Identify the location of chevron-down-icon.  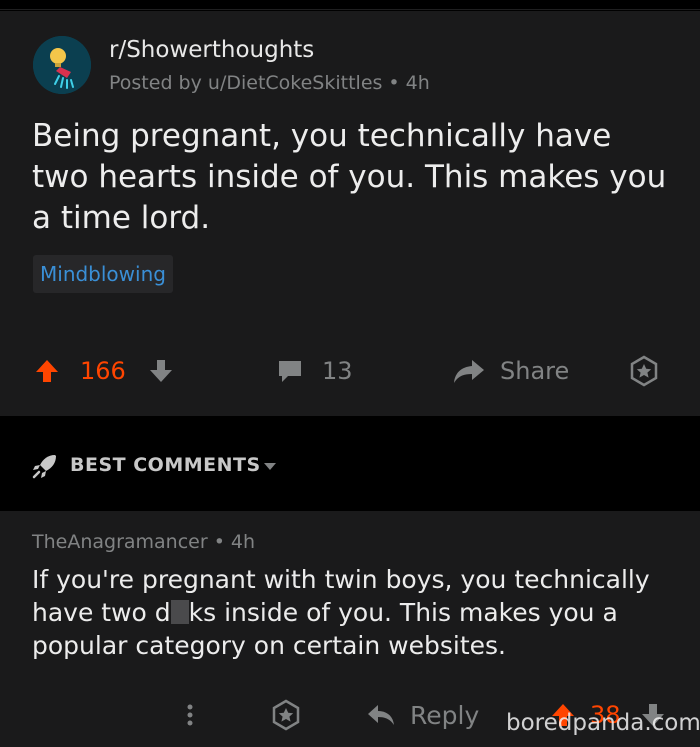
(270, 466).